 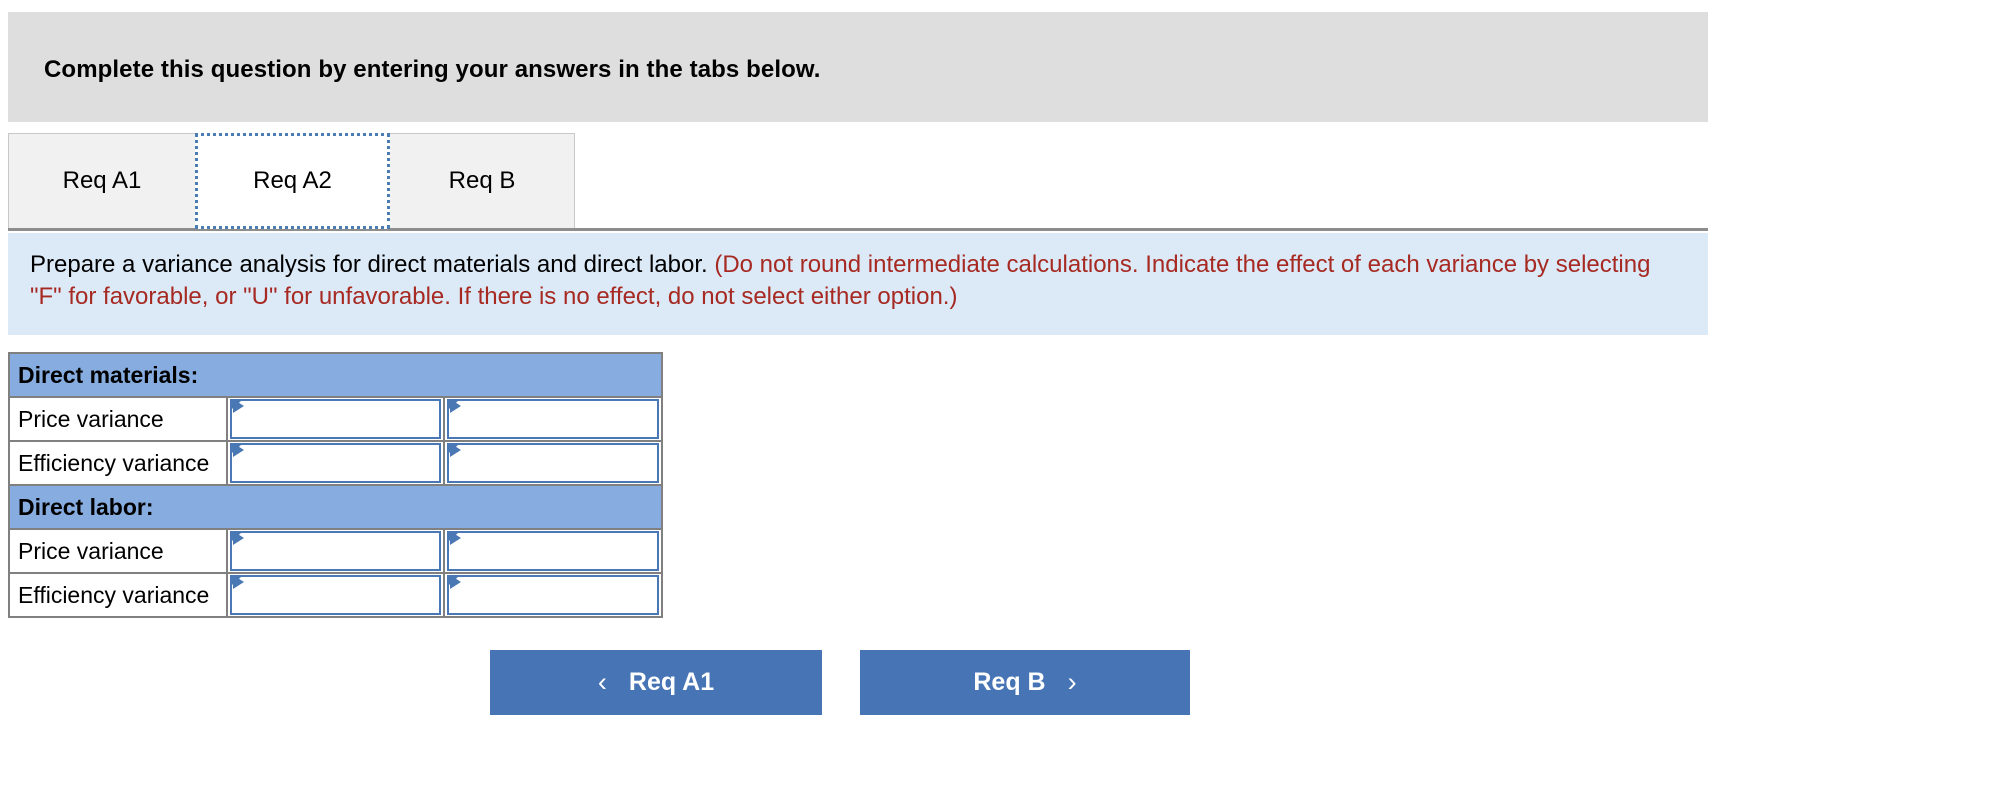 I want to click on cell-labor-efficiency-effect, so click(x=553, y=595).